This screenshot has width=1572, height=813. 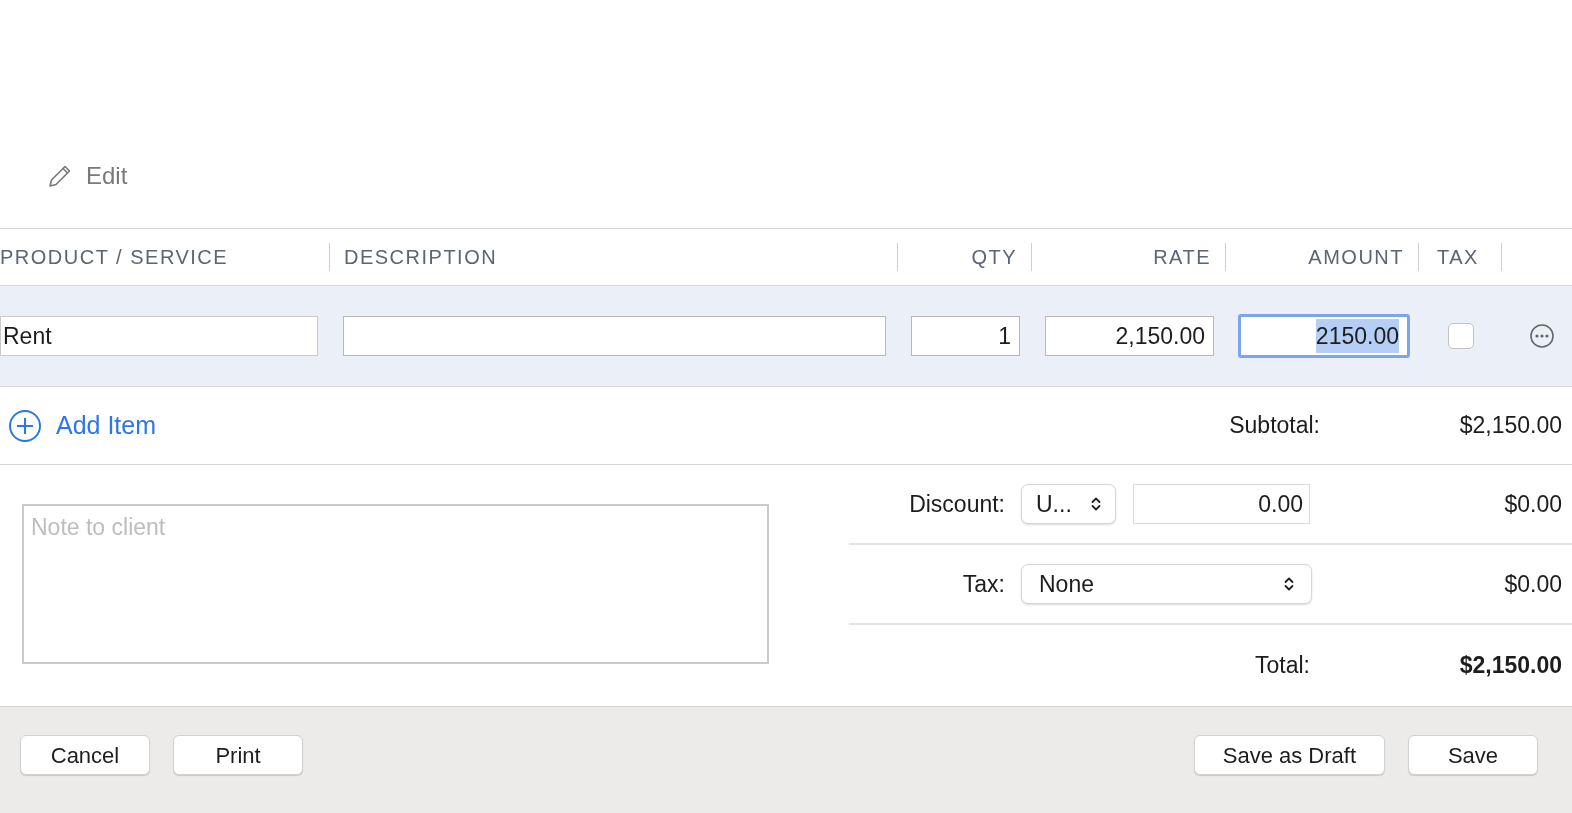 What do you see at coordinates (238, 755) in the screenshot?
I see `footer-button: Print` at bounding box center [238, 755].